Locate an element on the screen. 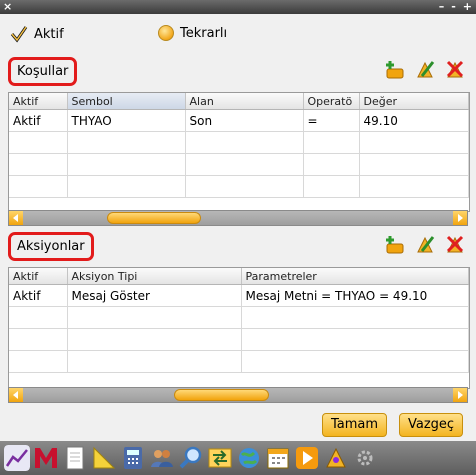  restore-button: - is located at coordinates (453, 6).